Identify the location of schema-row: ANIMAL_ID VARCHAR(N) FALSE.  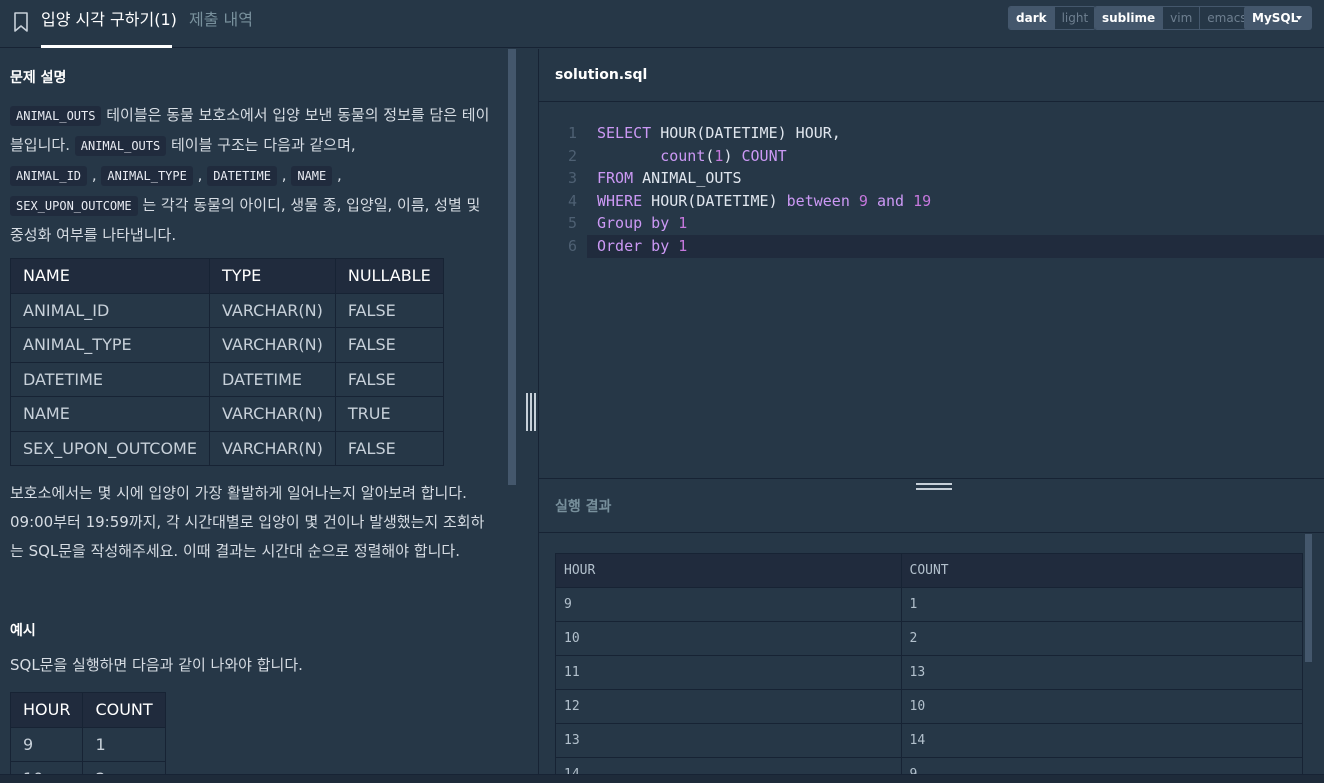
(227, 310).